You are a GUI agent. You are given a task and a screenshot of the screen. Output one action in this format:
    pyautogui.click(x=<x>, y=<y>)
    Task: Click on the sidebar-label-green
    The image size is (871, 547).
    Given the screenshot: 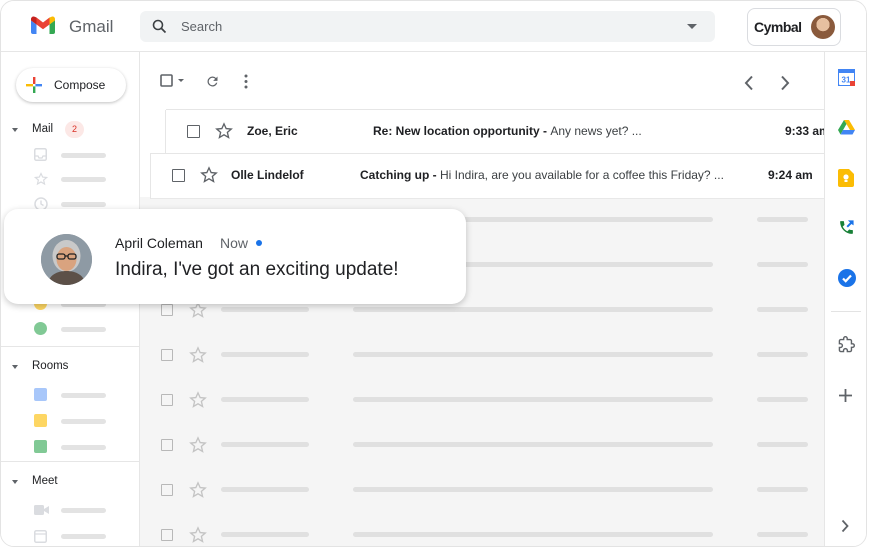 What is the action you would take?
    pyautogui.click(x=70, y=329)
    